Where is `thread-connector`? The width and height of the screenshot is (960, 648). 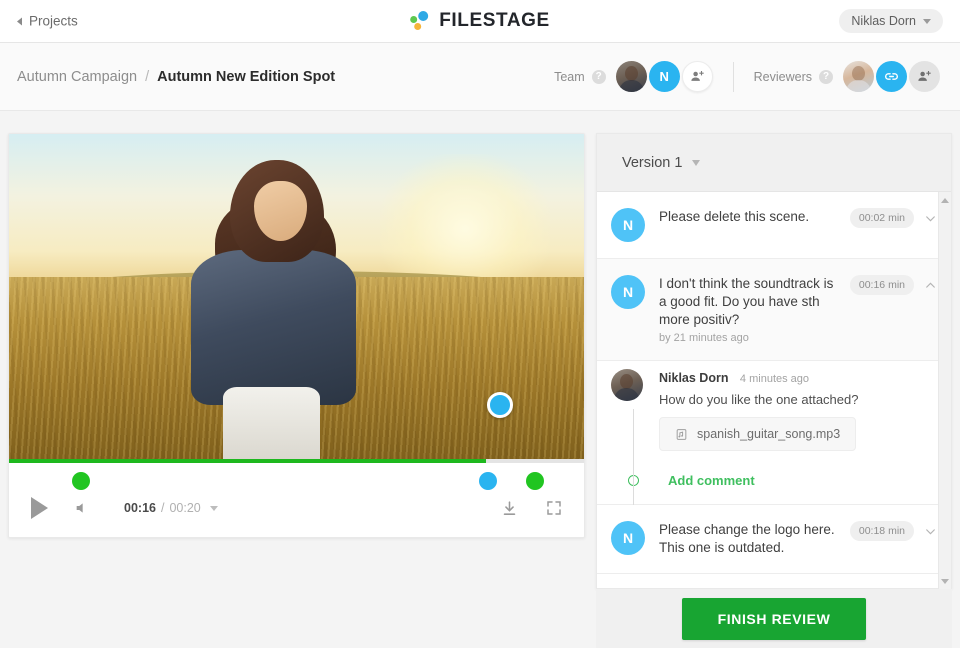
thread-connector is located at coordinates (633, 457).